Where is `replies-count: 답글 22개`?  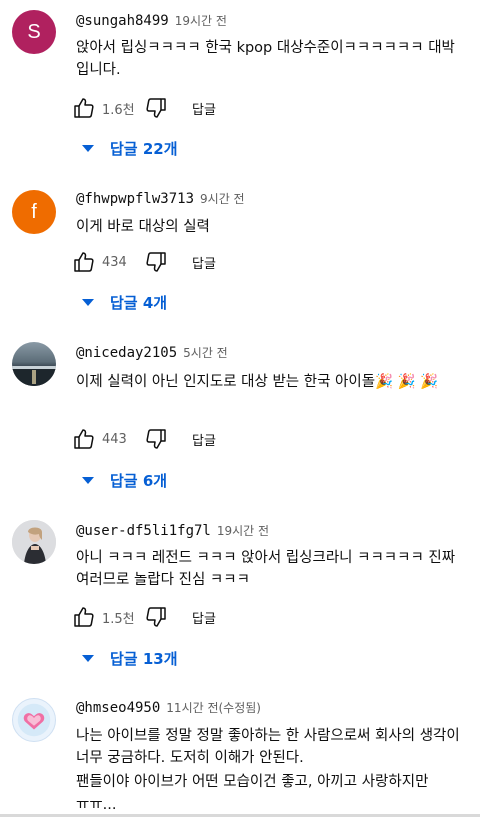 replies-count: 답글 22개 is located at coordinates (144, 149).